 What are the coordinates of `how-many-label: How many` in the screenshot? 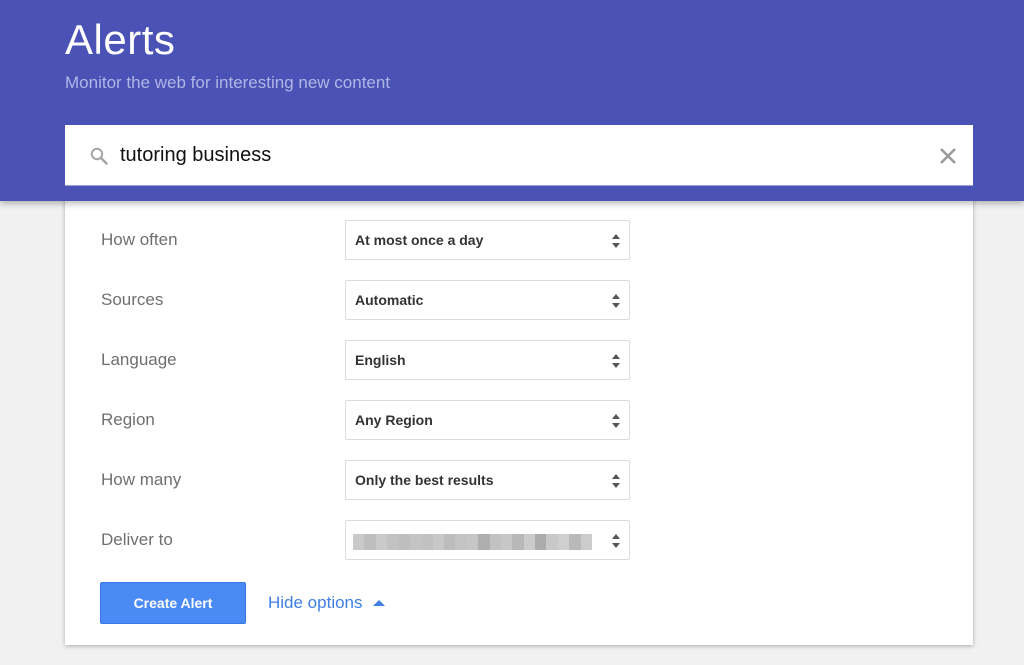 It's located at (141, 479).